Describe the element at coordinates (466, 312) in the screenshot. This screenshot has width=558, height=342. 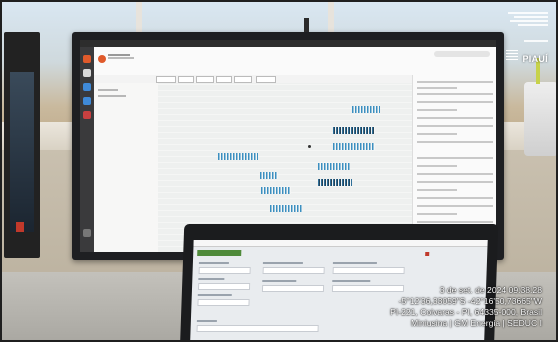
I see `stamp-address: PI-221, Coivaras - PI, 64335-000, Brasil` at that location.